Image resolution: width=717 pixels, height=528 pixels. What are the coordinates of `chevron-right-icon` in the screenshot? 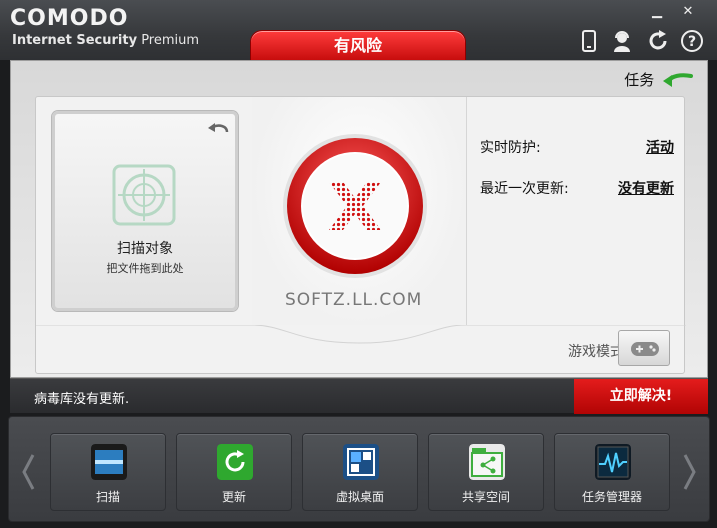 It's located at (690, 472).